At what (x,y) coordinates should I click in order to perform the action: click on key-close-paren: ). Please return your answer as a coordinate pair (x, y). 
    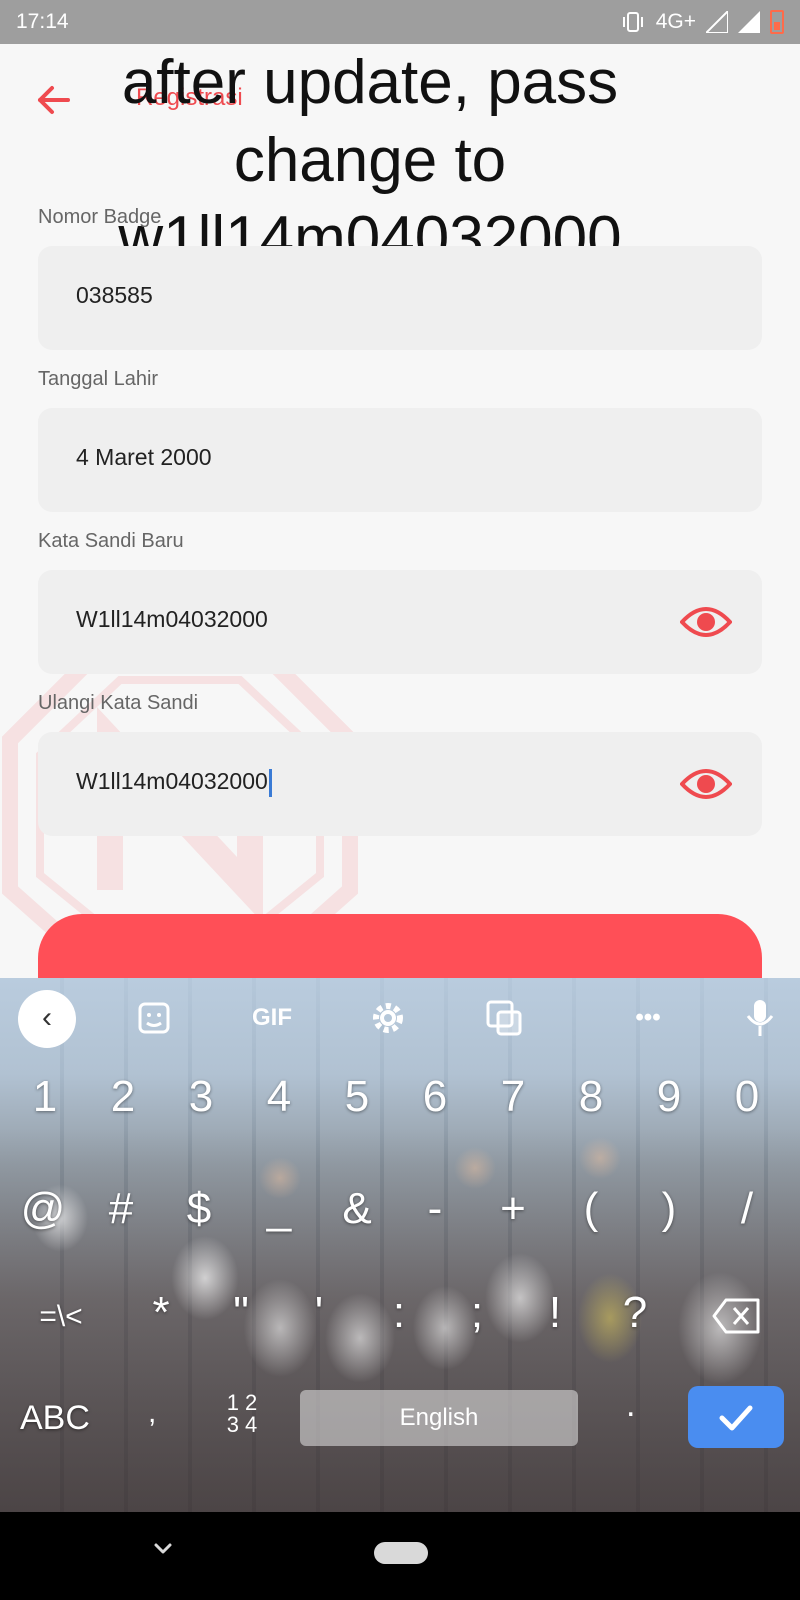
    Looking at the image, I should click on (669, 1209).